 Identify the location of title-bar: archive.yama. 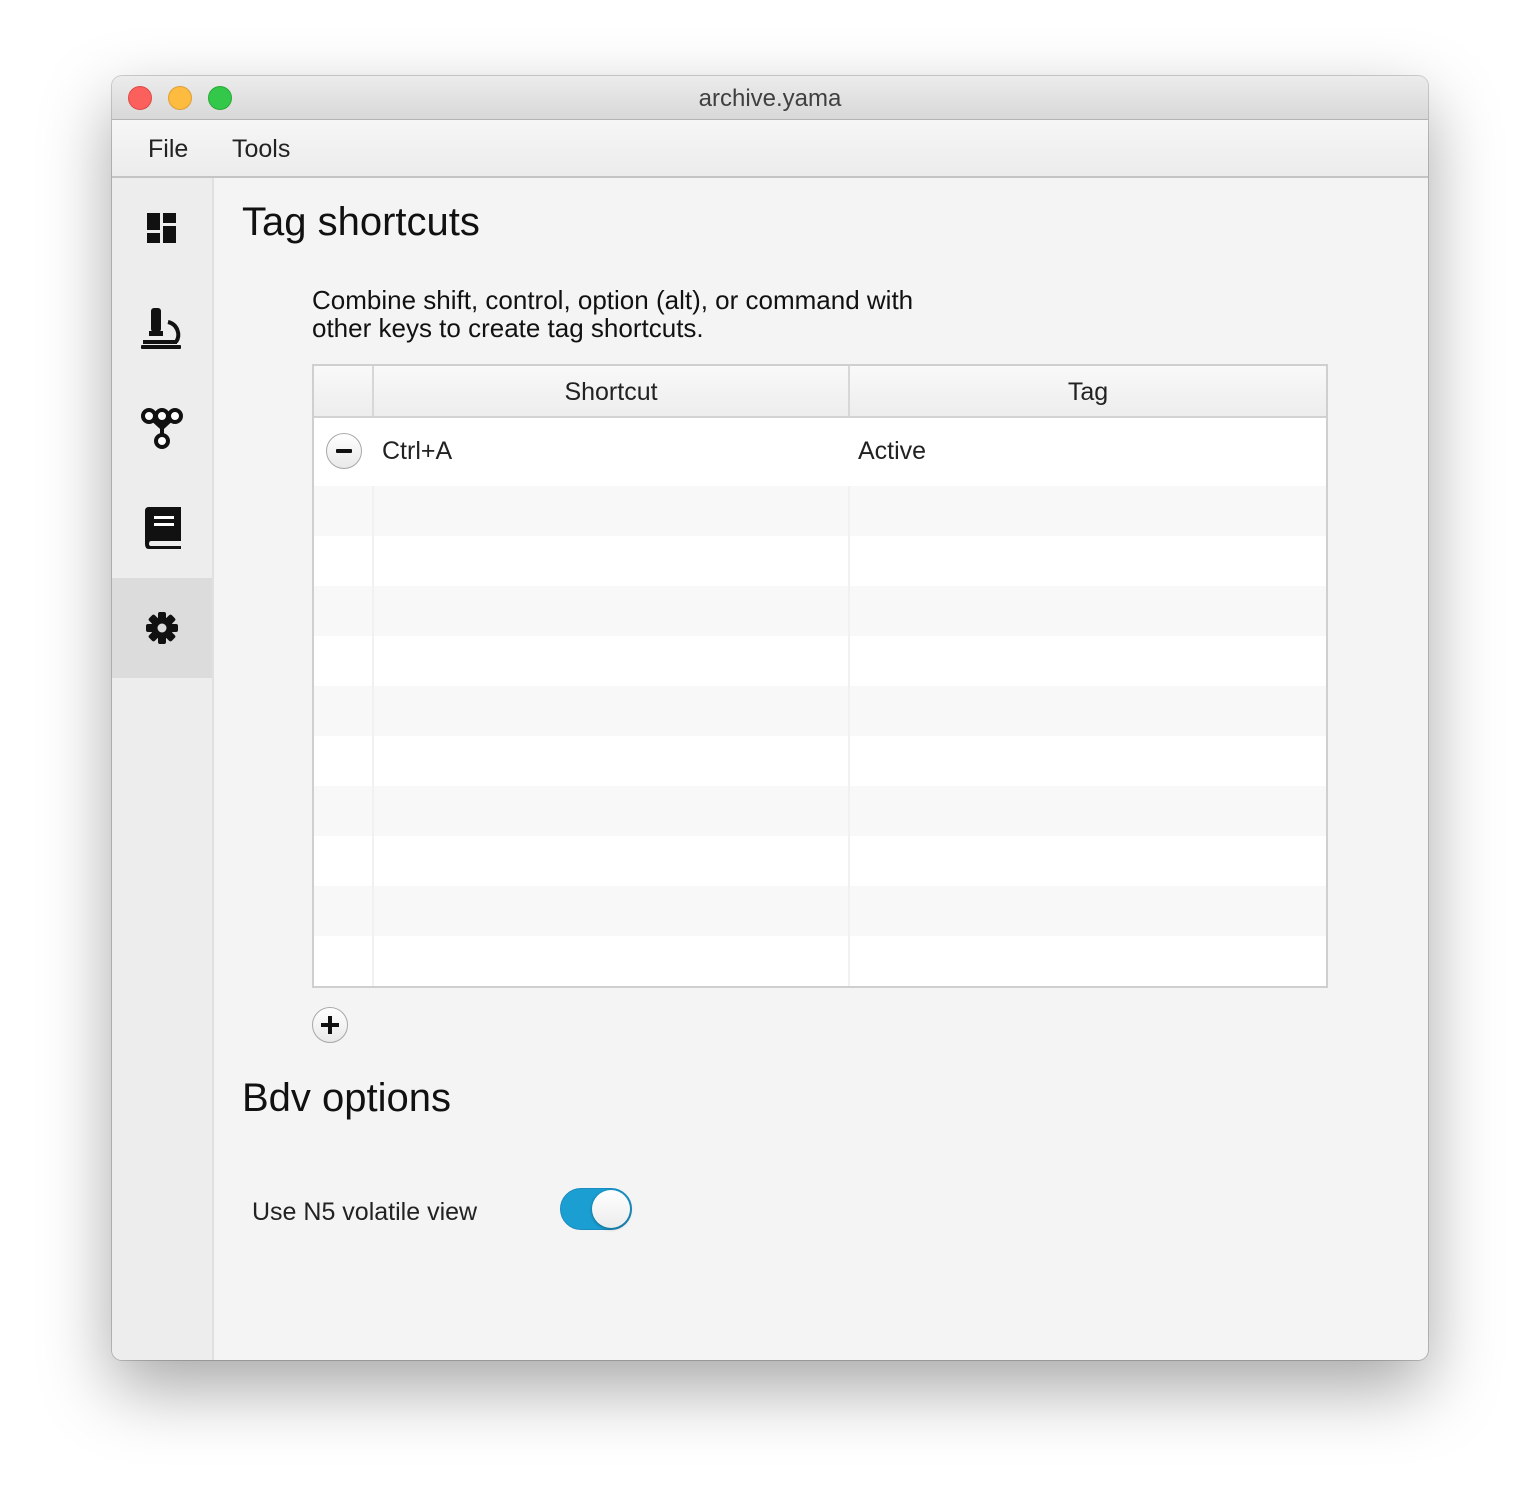
(770, 98).